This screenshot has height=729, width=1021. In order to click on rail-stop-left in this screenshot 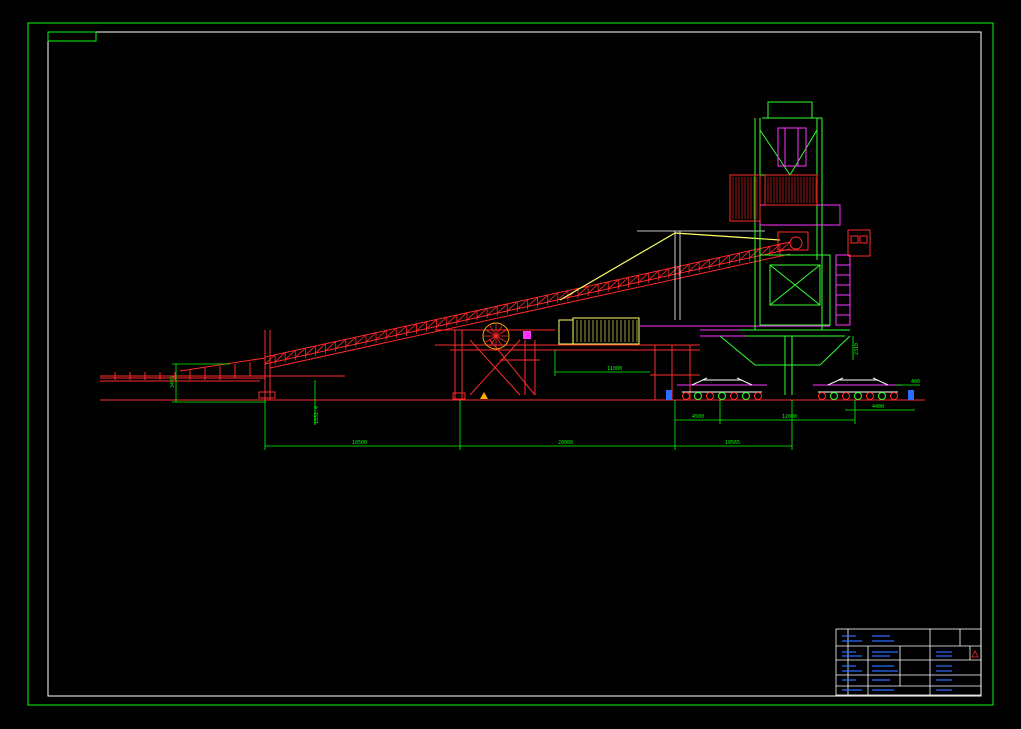, I will do `click(669, 395)`.